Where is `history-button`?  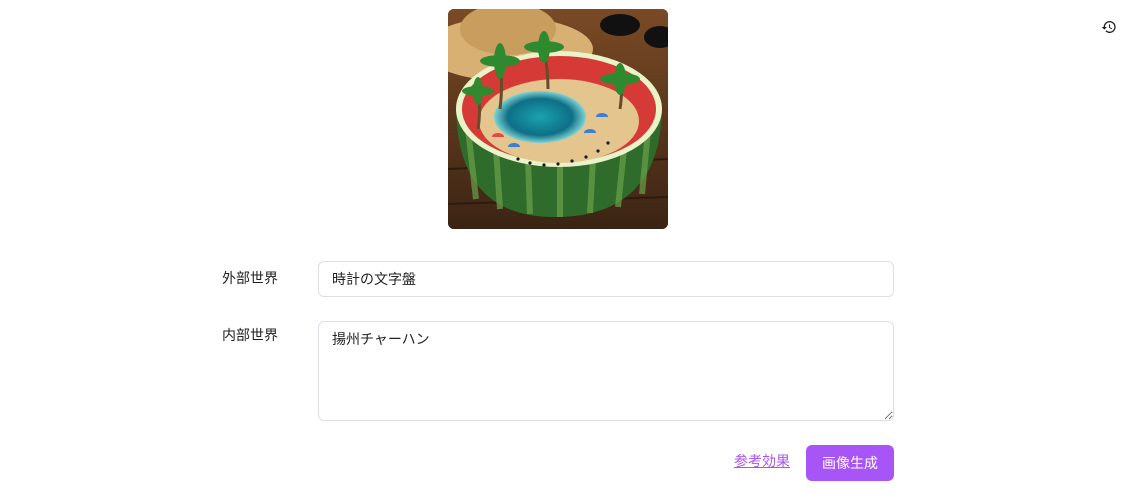 history-button is located at coordinates (1109, 27).